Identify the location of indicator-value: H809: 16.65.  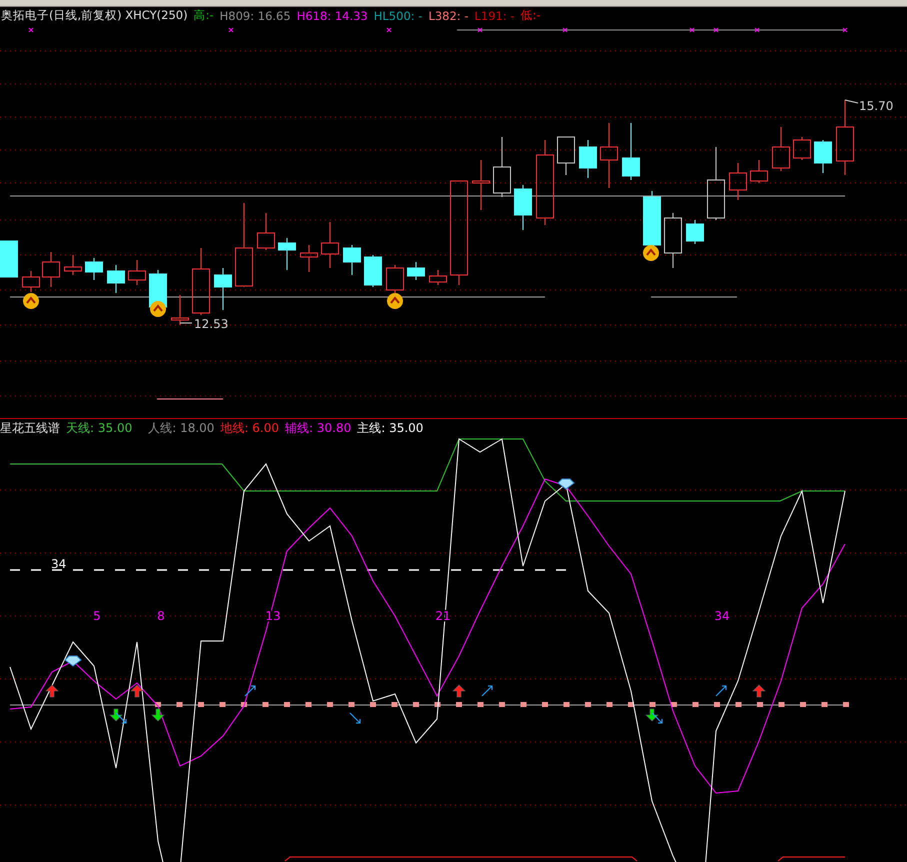
(255, 15).